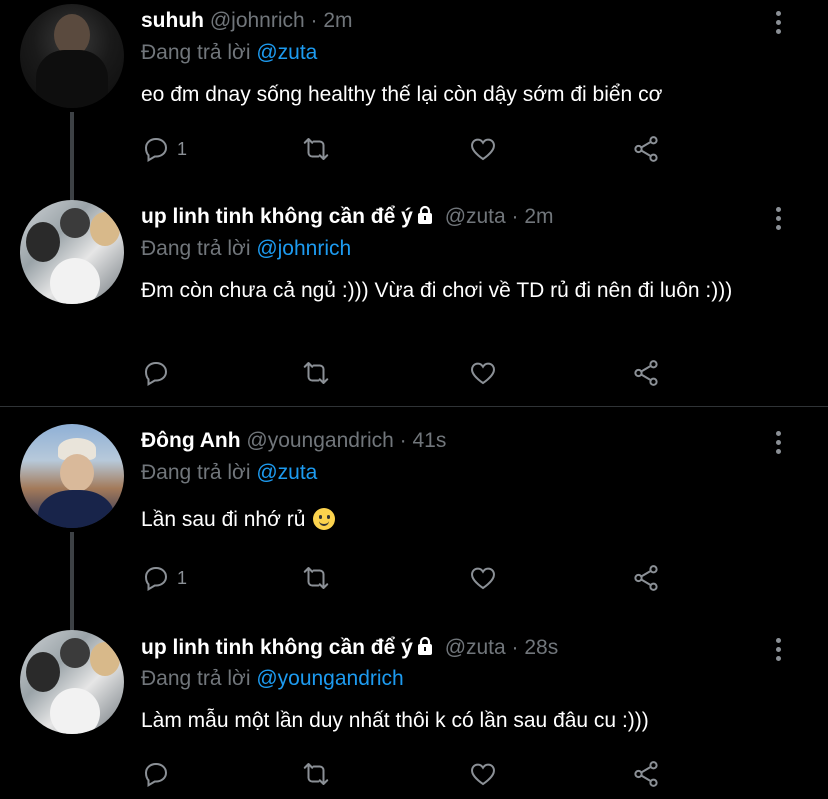 The height and width of the screenshot is (799, 828). I want to click on tweet-header: Đông Anh @youngandrich · 41s, so click(293, 441).